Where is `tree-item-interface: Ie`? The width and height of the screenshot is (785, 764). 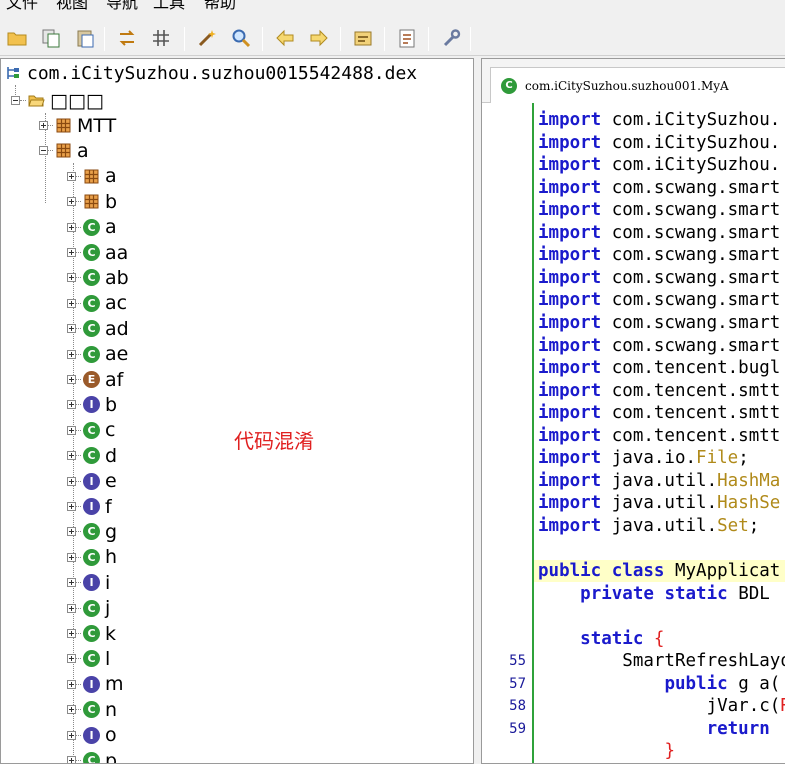 tree-item-interface: Ie is located at coordinates (92, 481).